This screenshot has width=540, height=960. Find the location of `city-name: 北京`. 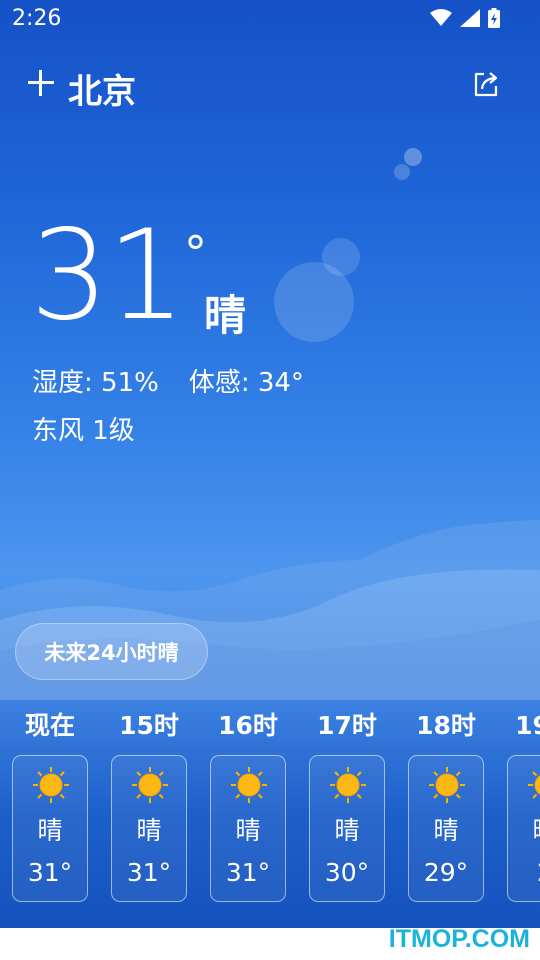

city-name: 北京 is located at coordinates (102, 88).